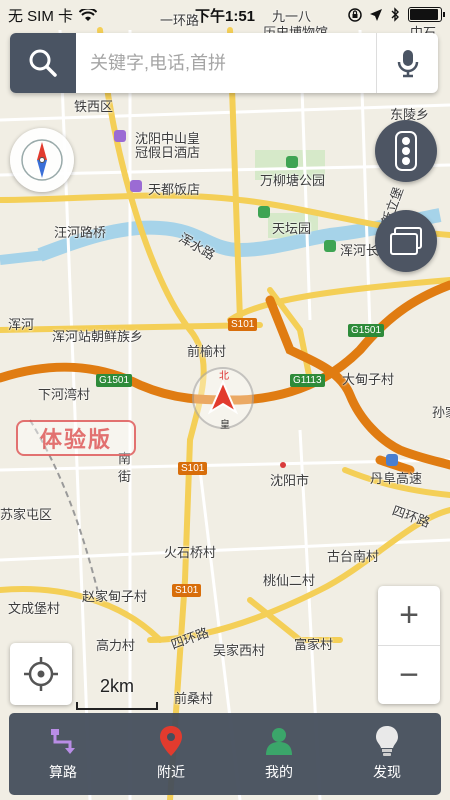 The height and width of the screenshot is (800, 450). Describe the element at coordinates (279, 741) in the screenshot. I see `person-icon` at that location.